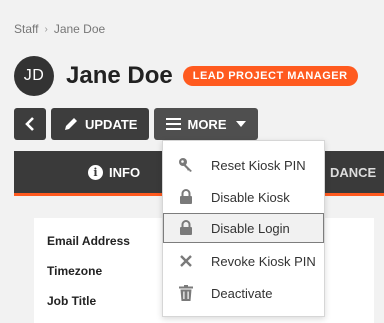 This screenshot has width=384, height=323. I want to click on page-title: Jane Doe, so click(119, 75).